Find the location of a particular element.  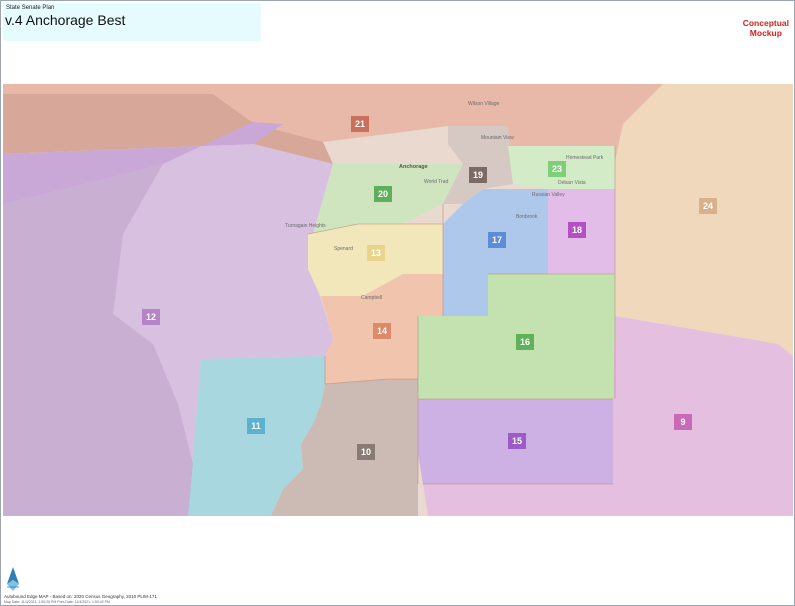

district-badge-23: 23 is located at coordinates (557, 169).